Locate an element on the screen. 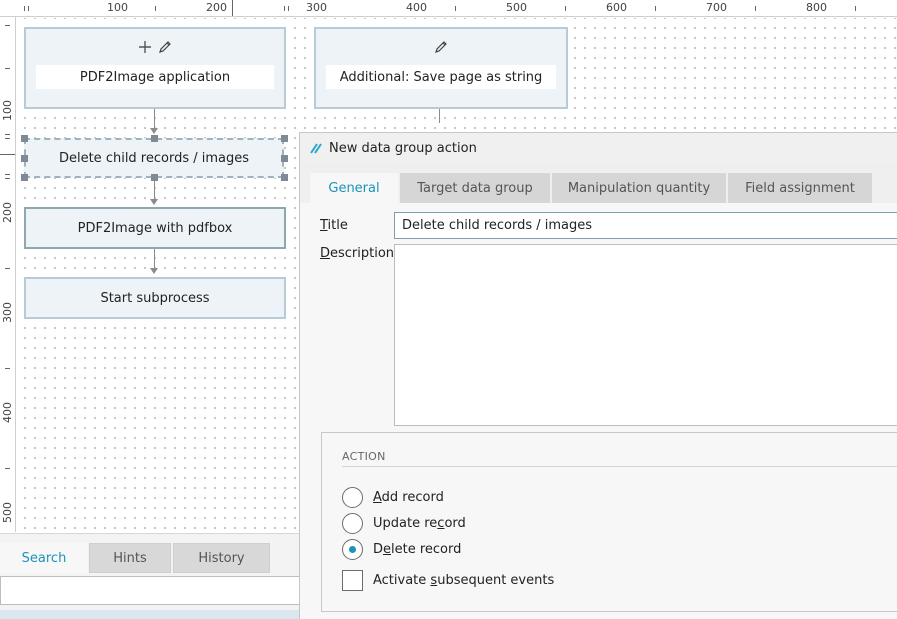  radio-button-selected is located at coordinates (352, 549).